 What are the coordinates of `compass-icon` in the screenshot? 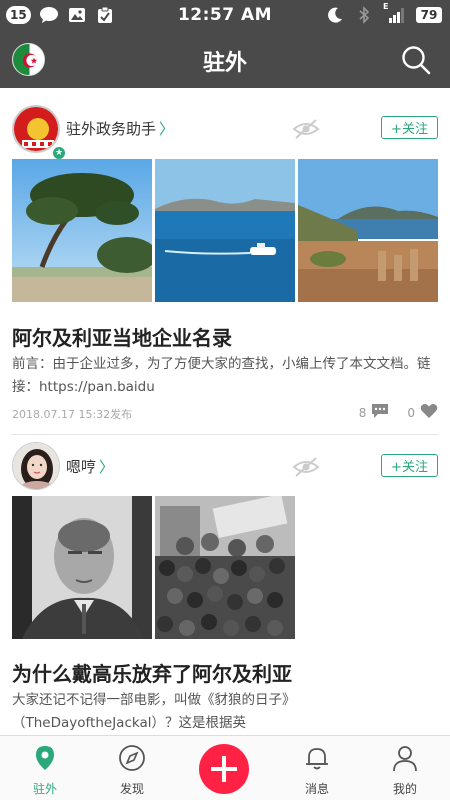 It's located at (132, 758).